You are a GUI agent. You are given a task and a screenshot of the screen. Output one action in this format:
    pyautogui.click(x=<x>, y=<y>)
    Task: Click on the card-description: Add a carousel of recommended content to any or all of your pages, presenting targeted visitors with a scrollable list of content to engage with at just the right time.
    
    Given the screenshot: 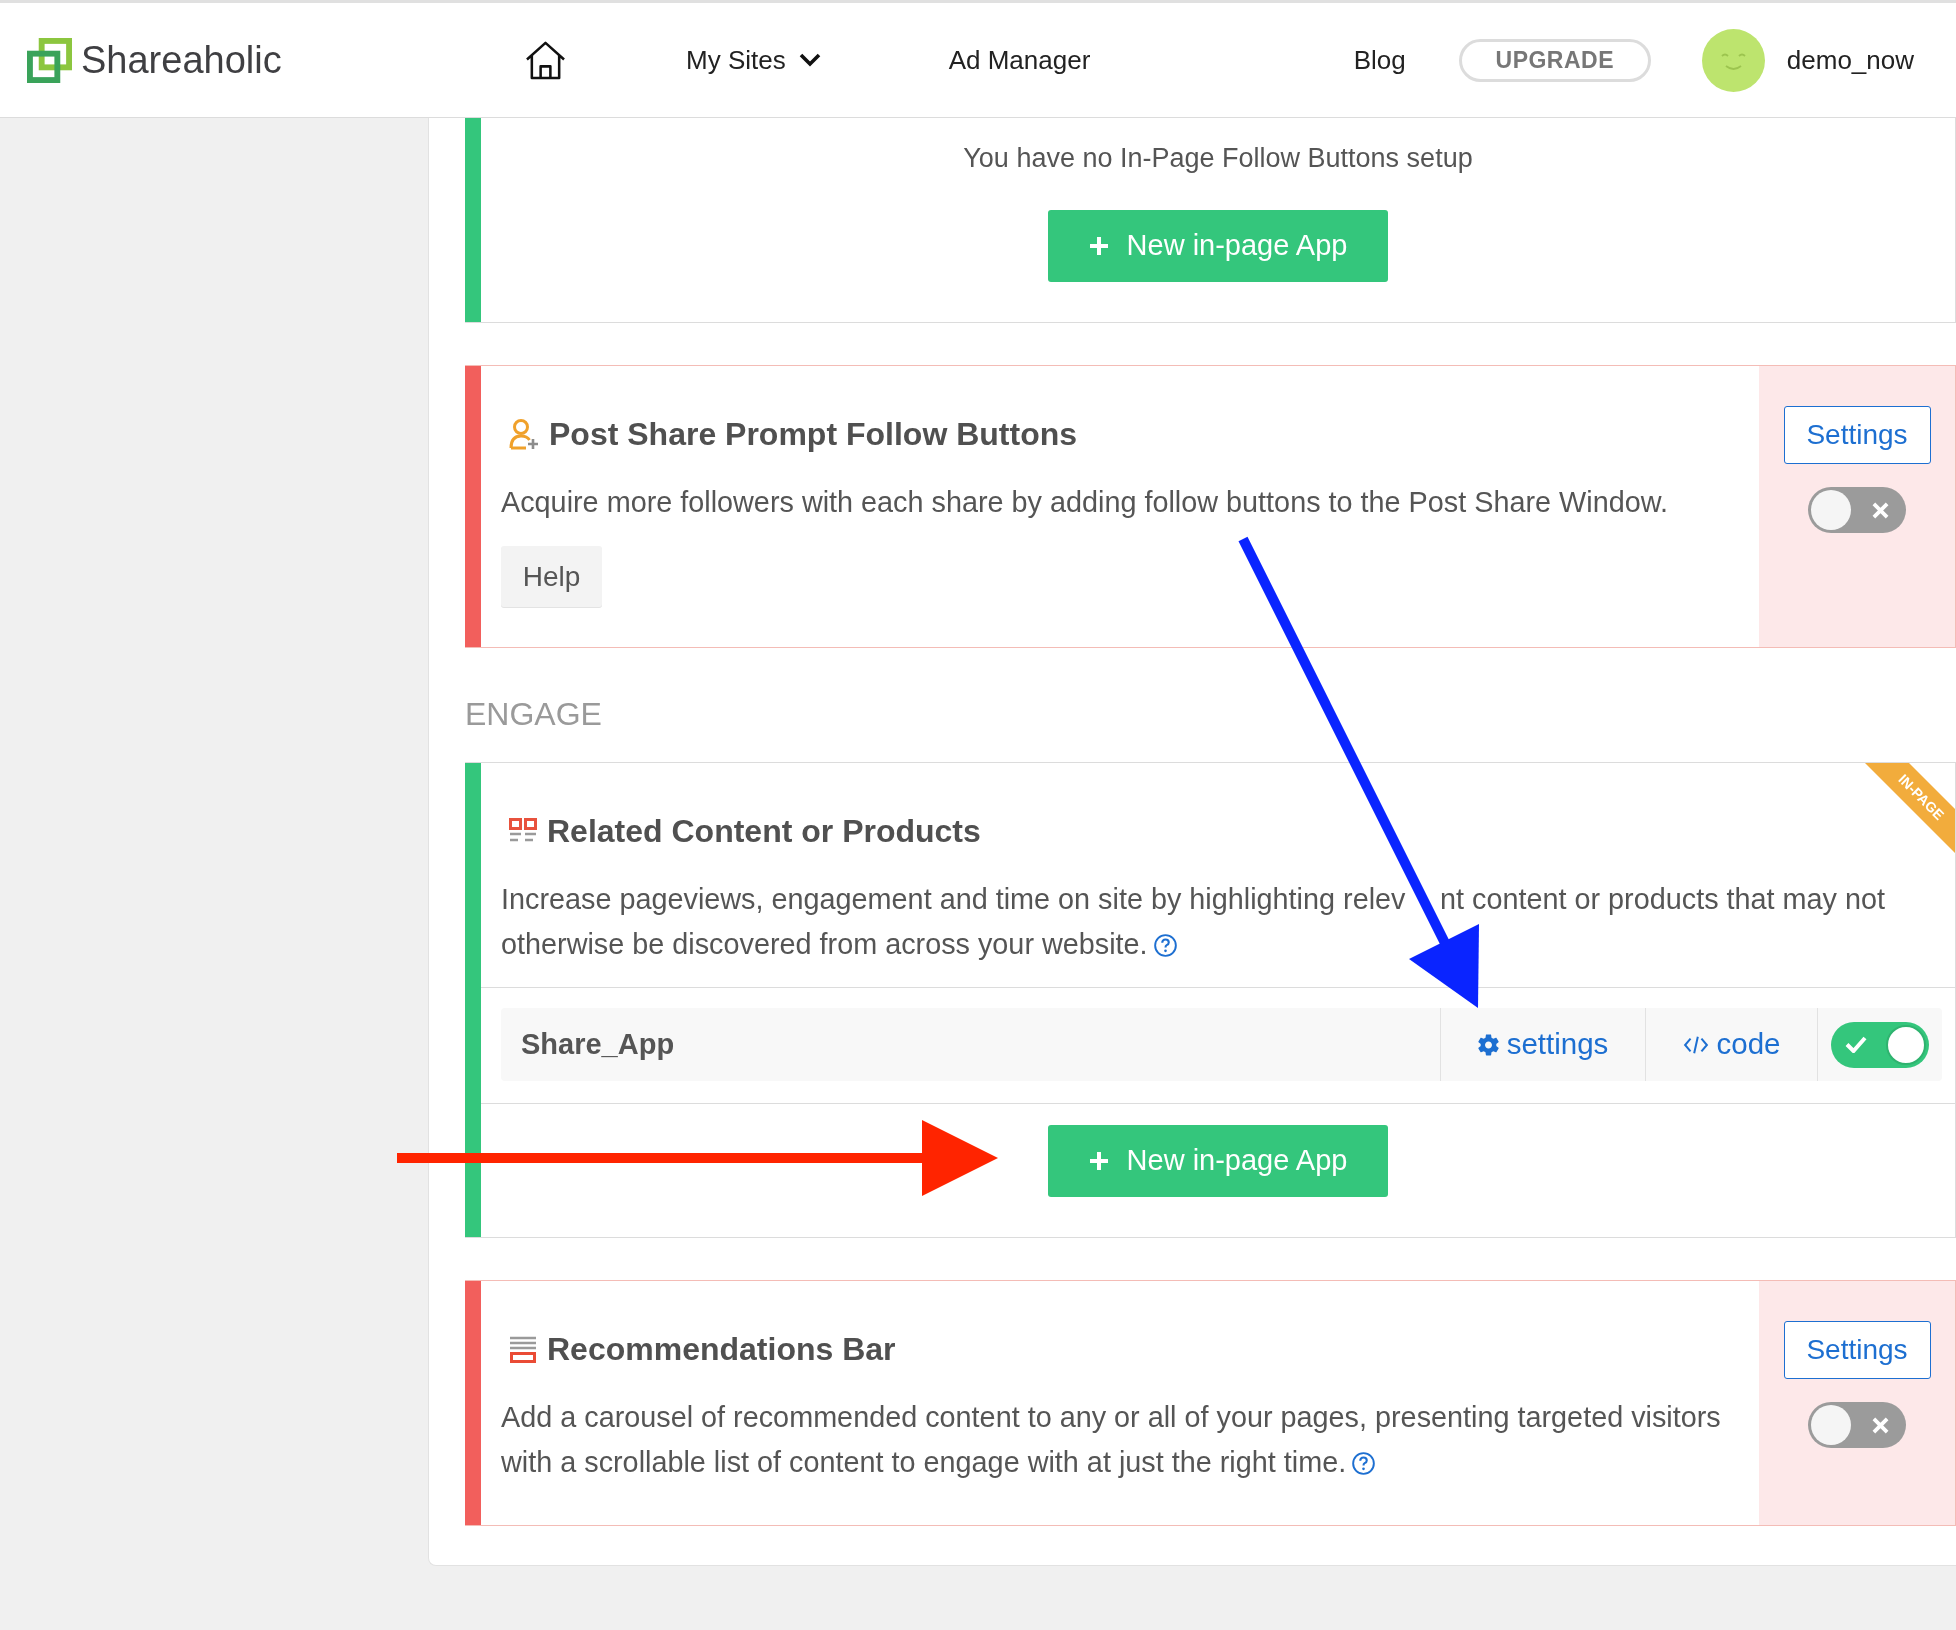 What is the action you would take?
    pyautogui.click(x=1111, y=1440)
    